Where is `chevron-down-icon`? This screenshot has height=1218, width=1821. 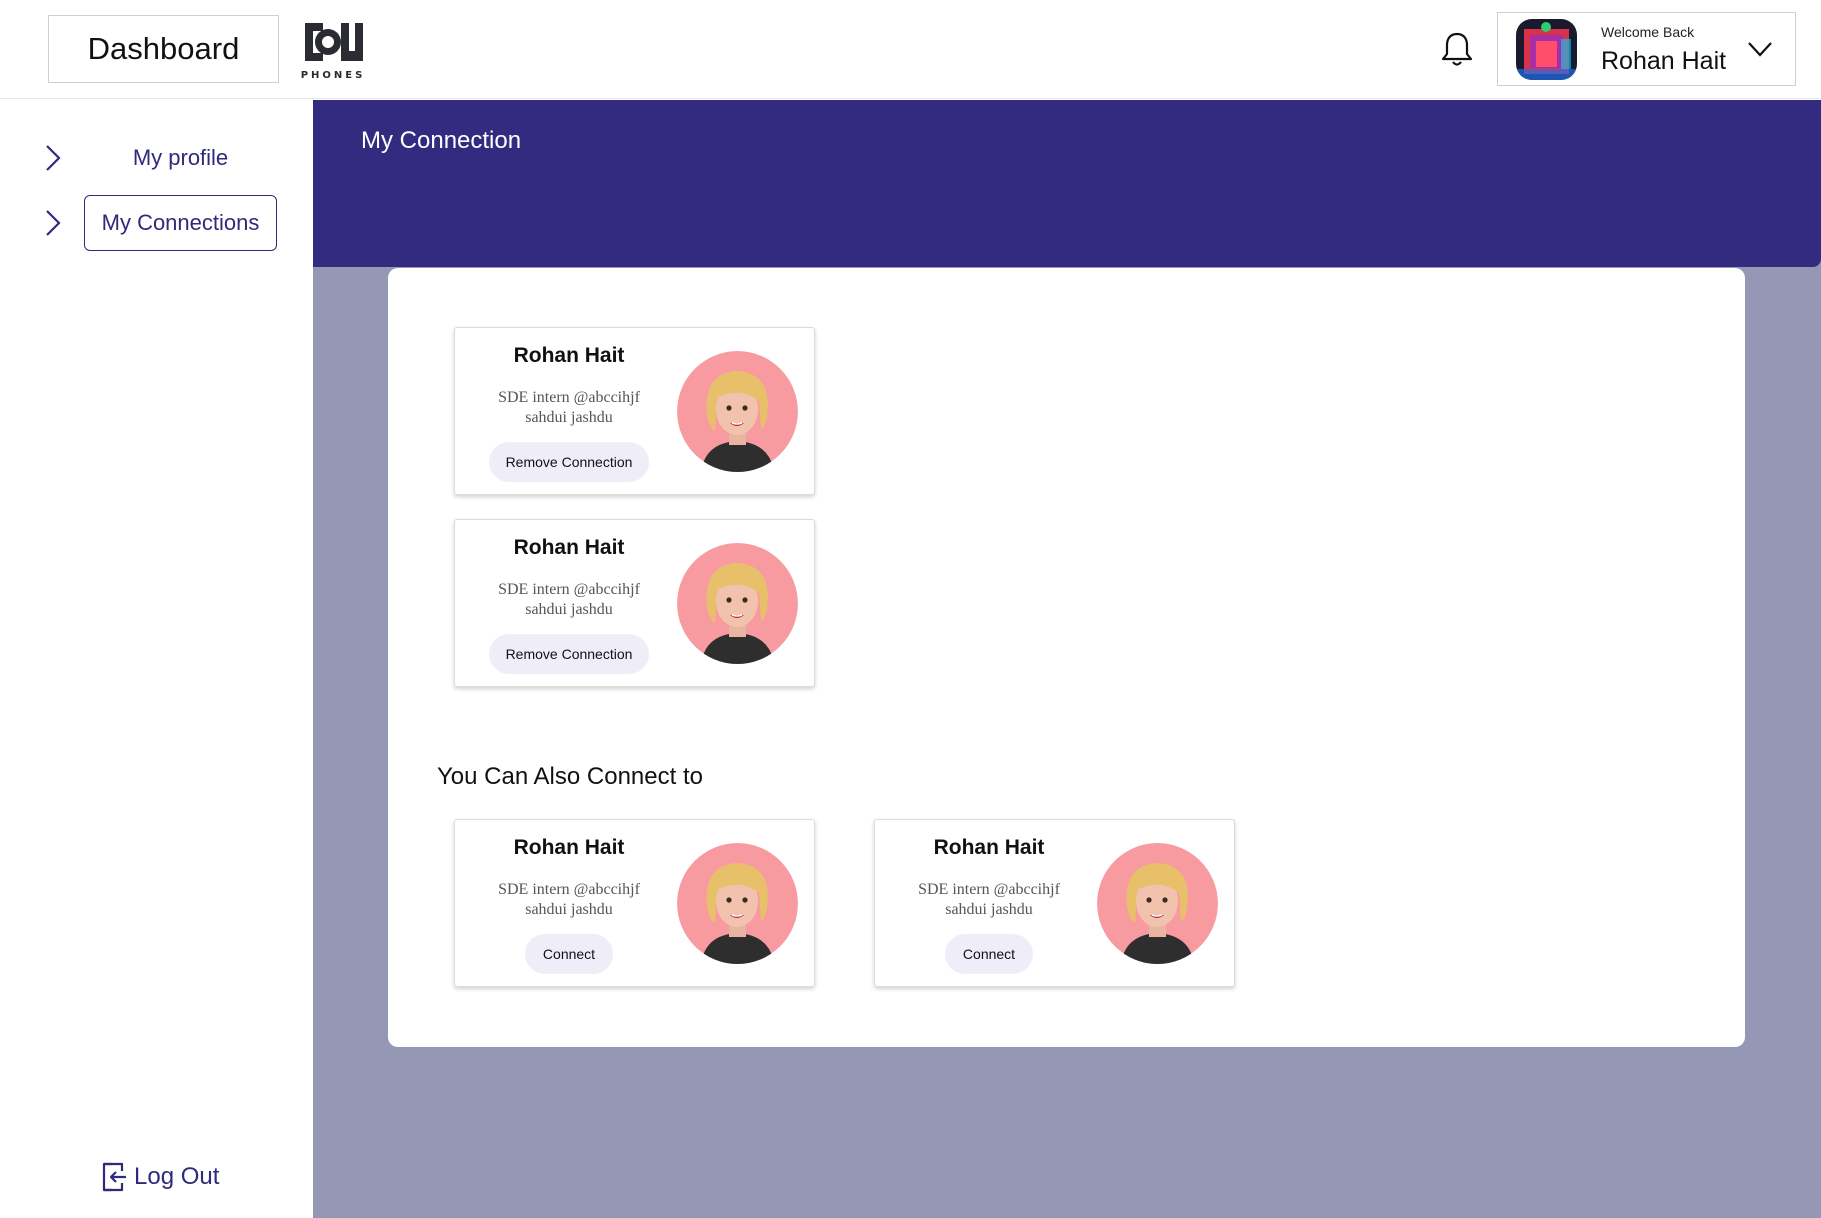 chevron-down-icon is located at coordinates (1760, 49).